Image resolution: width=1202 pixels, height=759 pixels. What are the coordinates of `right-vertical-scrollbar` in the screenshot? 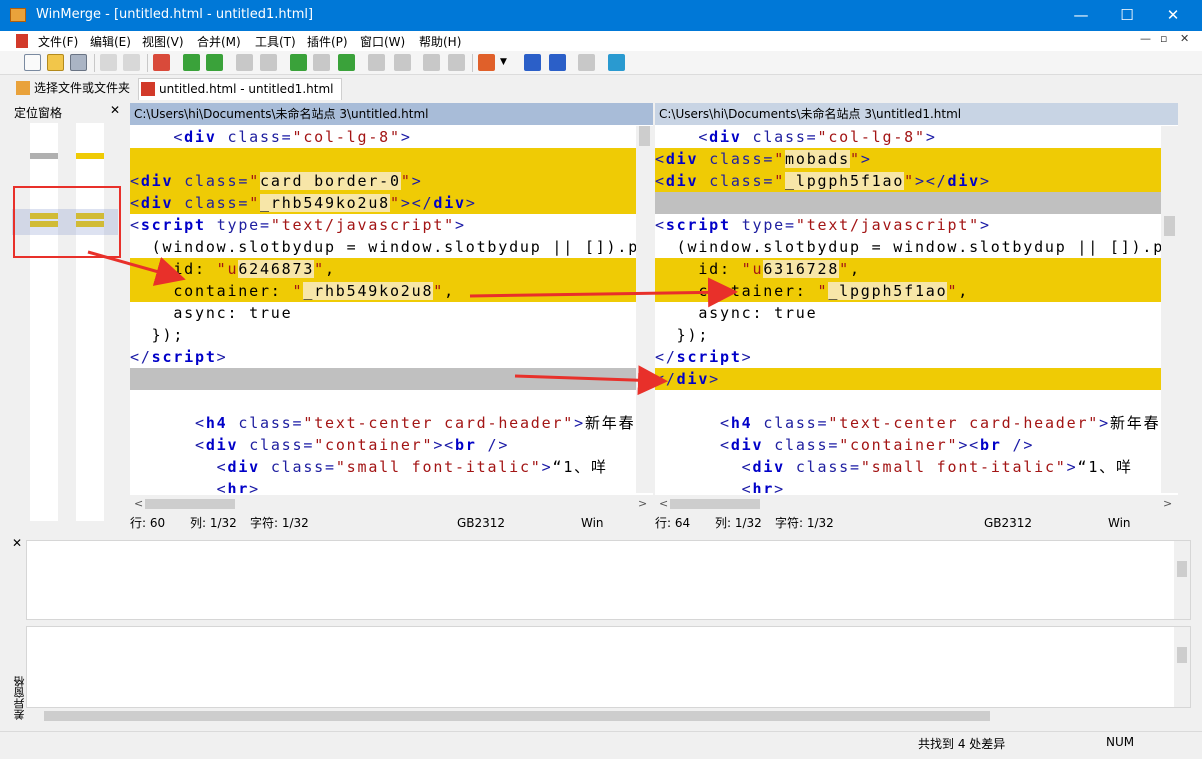 It's located at (1169, 309).